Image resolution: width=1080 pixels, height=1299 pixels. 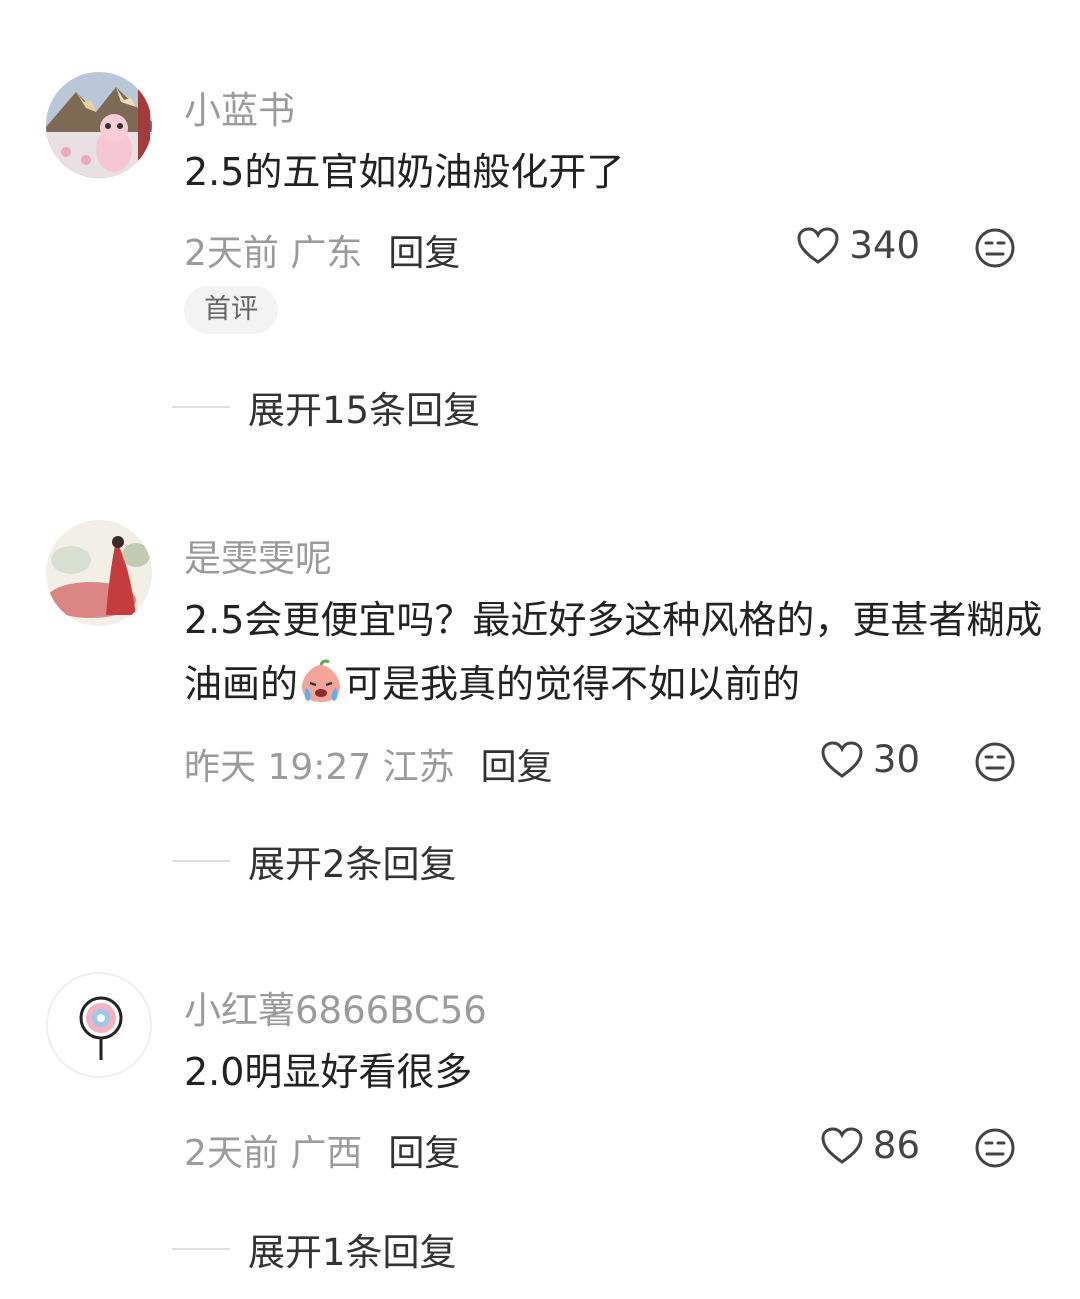 I want to click on like-count: 340, so click(x=884, y=245).